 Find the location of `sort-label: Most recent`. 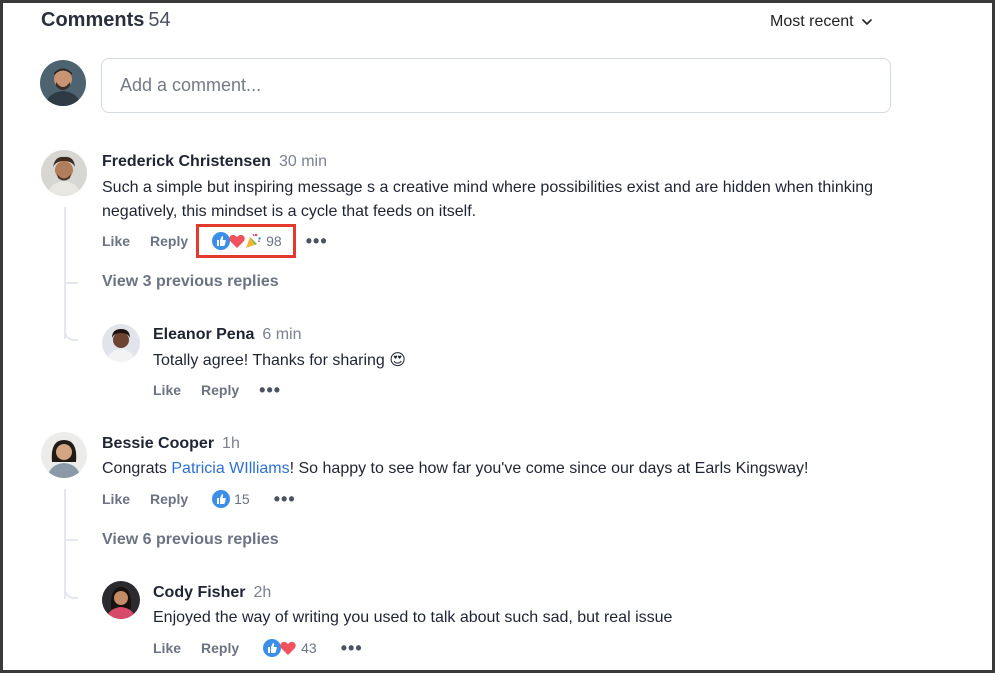

sort-label: Most recent is located at coordinates (812, 21).